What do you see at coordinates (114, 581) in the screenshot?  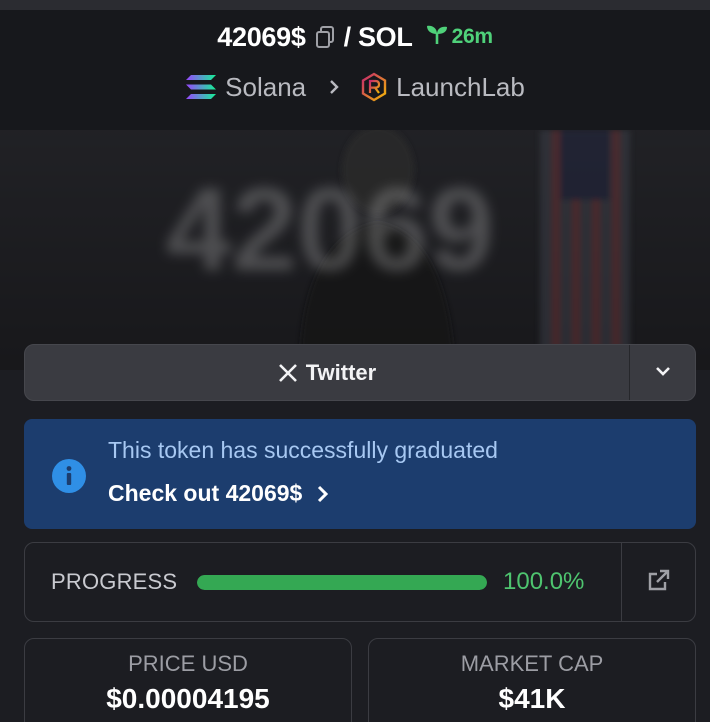 I see `progress-label: PROGRESS` at bounding box center [114, 581].